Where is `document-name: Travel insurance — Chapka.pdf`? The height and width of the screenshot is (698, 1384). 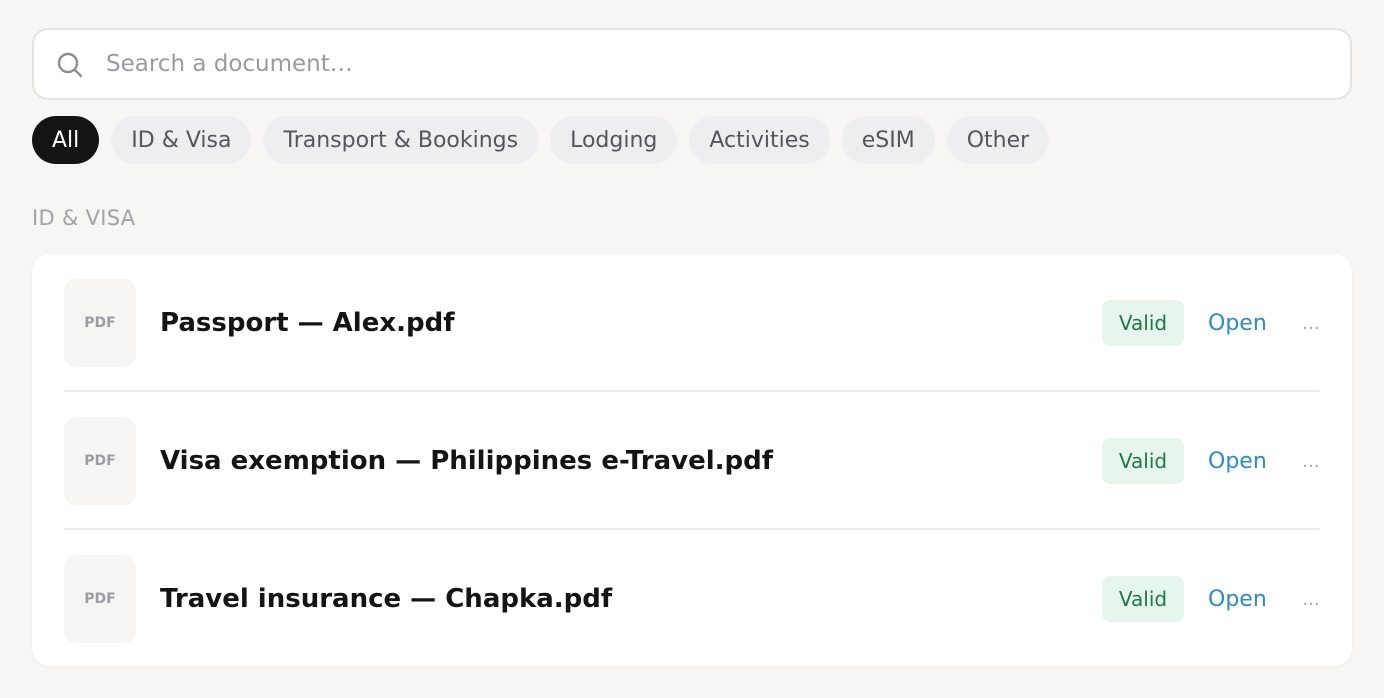
document-name: Travel insurance — Chapka.pdf is located at coordinates (386, 599).